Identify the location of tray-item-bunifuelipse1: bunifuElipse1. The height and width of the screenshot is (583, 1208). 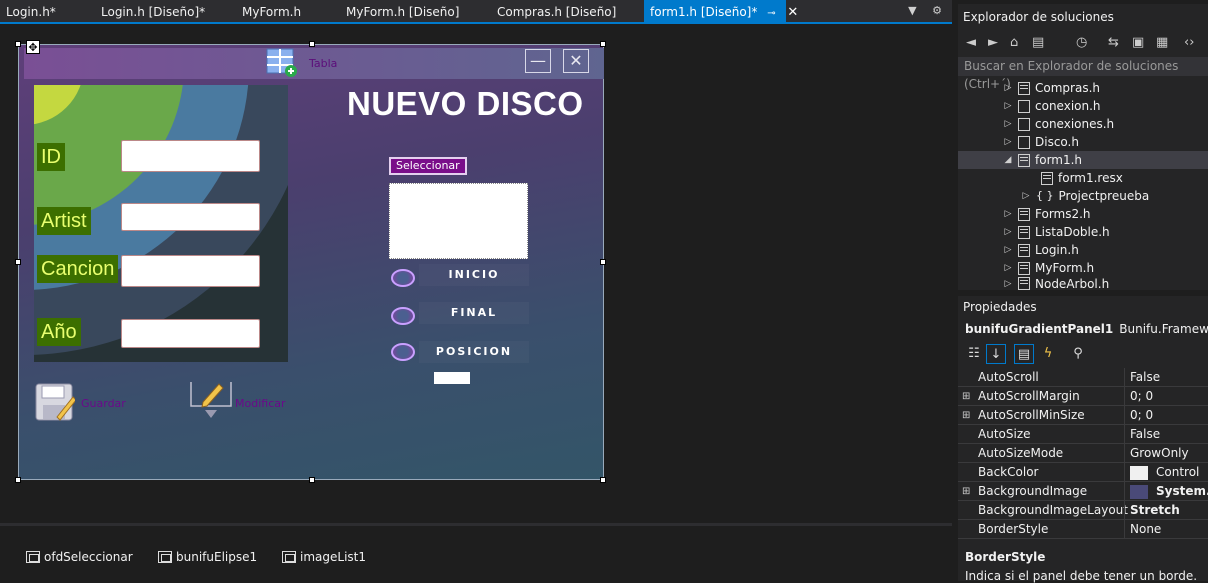
(207, 557).